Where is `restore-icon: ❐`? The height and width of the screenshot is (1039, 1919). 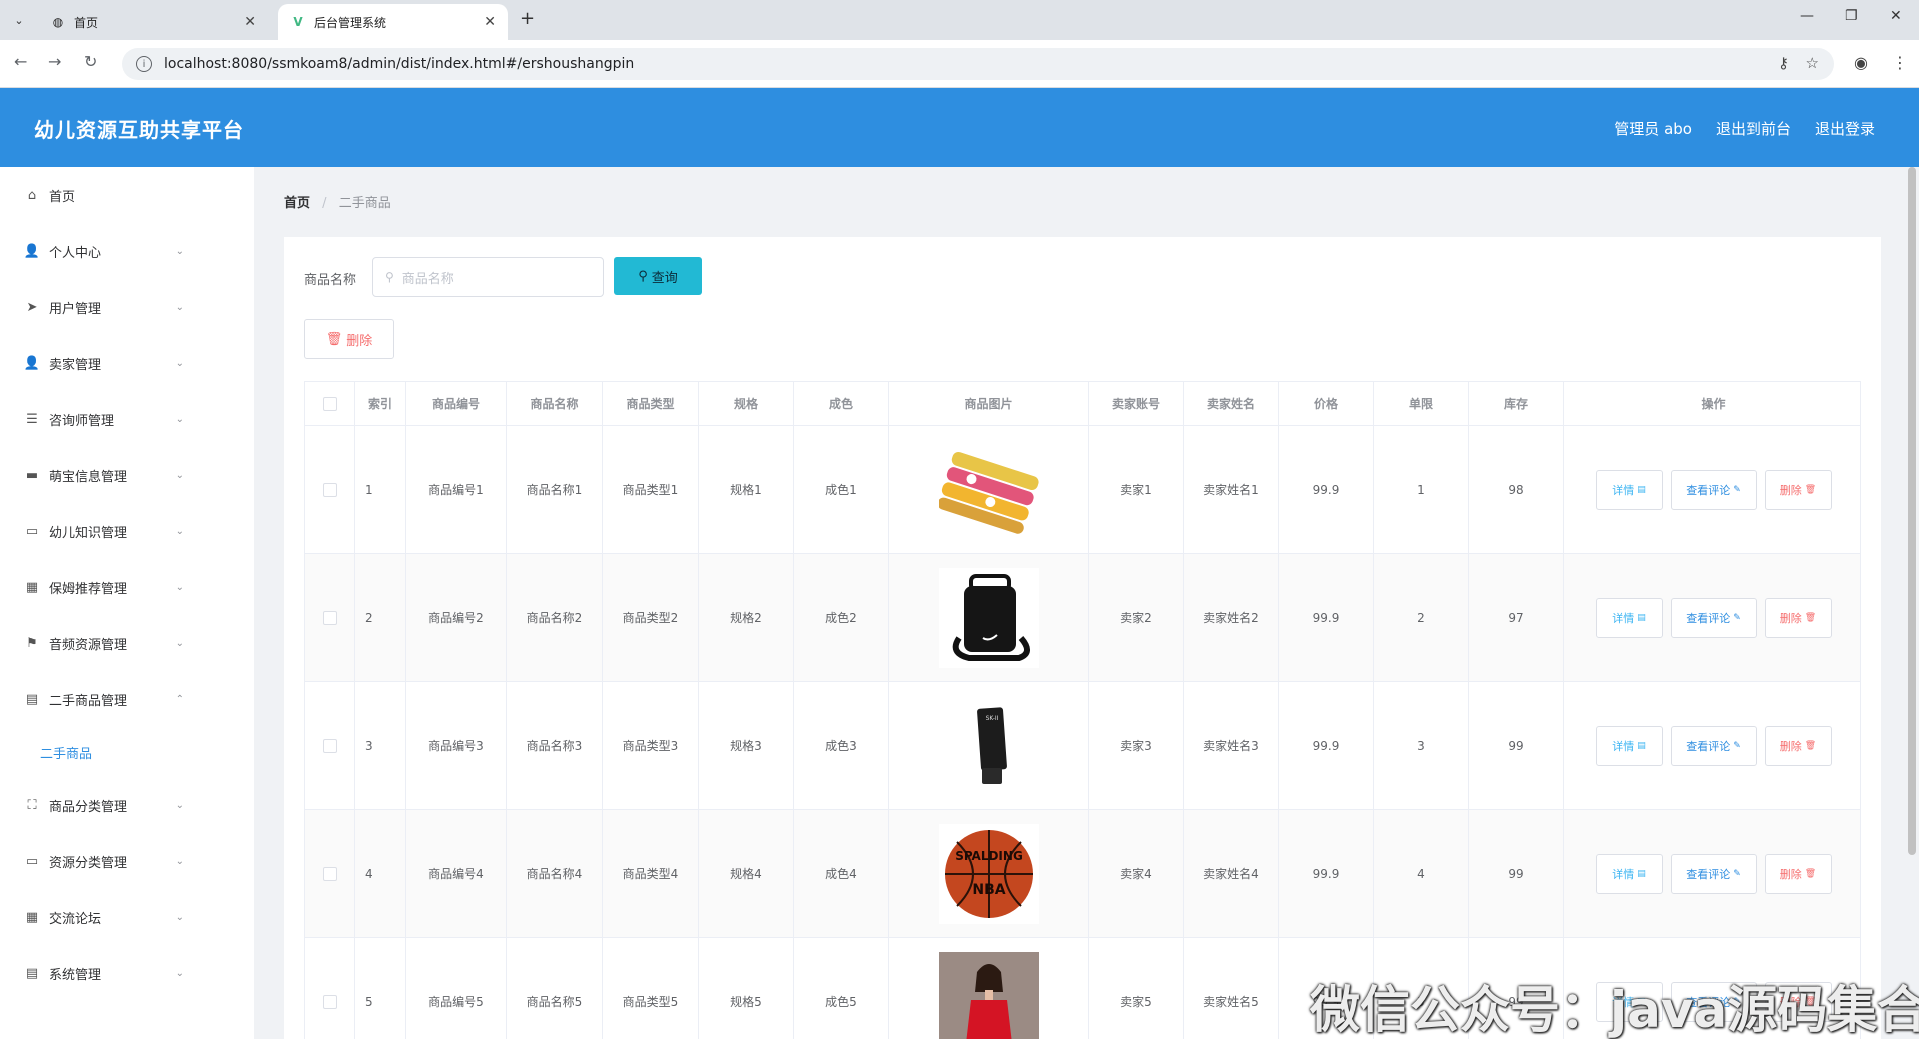 restore-icon: ❐ is located at coordinates (1851, 16).